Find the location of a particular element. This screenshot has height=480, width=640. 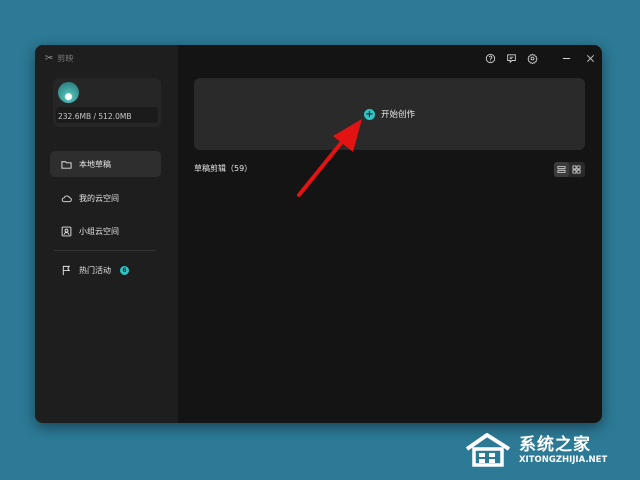

feedback-button is located at coordinates (511, 58).